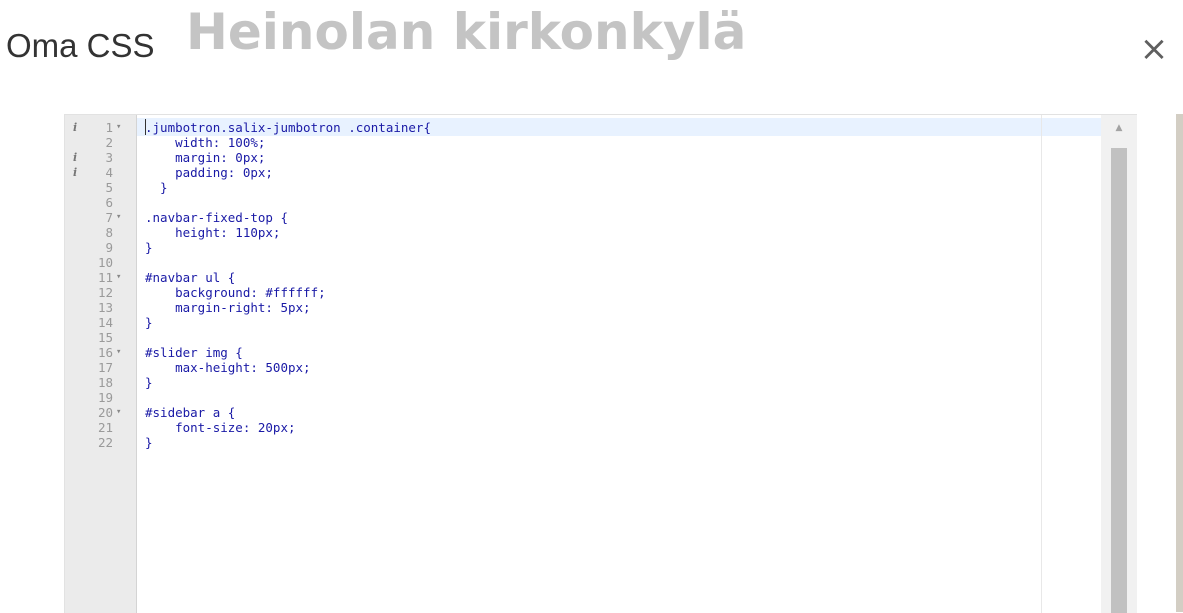 The width and height of the screenshot is (1183, 613). I want to click on line-number: 3, so click(109, 157).